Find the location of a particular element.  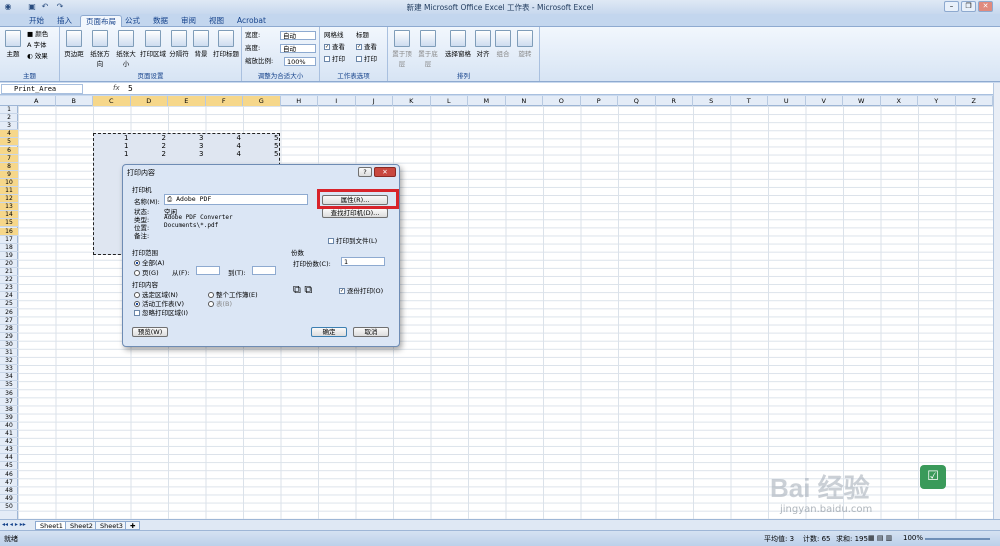

column-header-o: O is located at coordinates (562, 101).